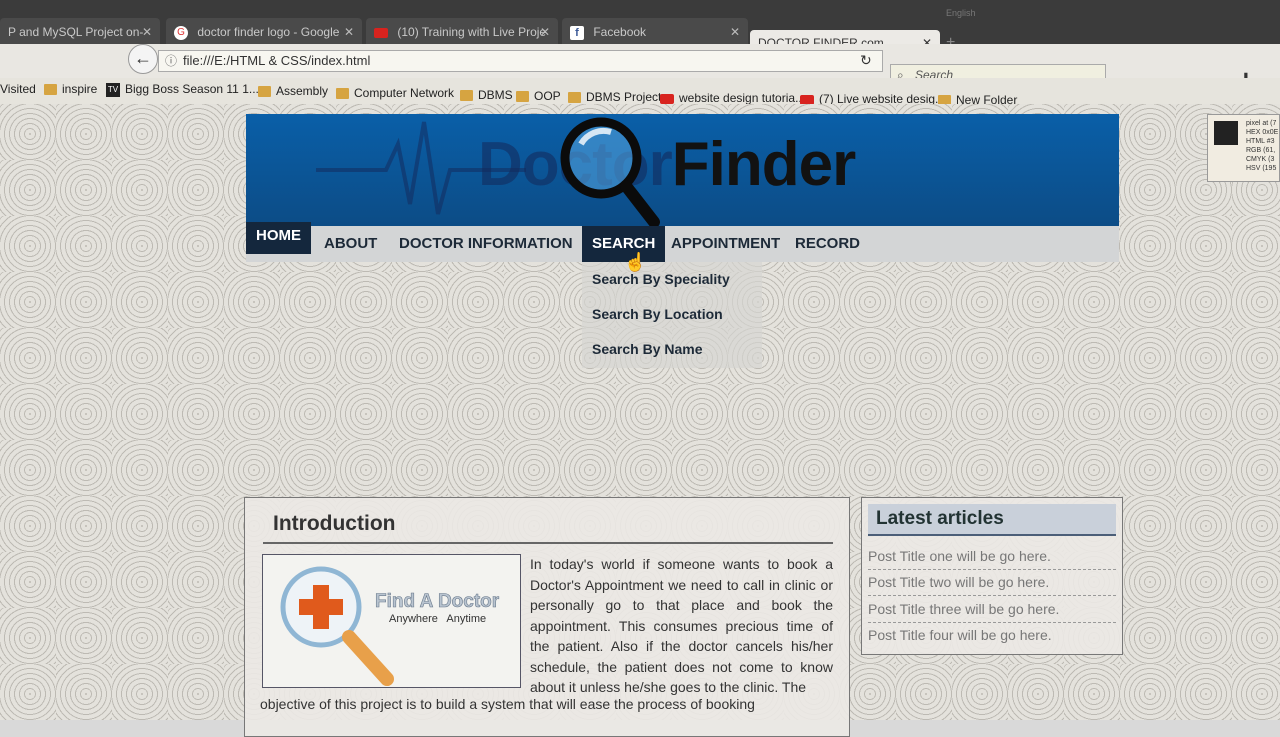 The image size is (1280, 737). Describe the element at coordinates (438, 619) in the screenshot. I see `image-subtitle: Anywhere Anytime` at that location.